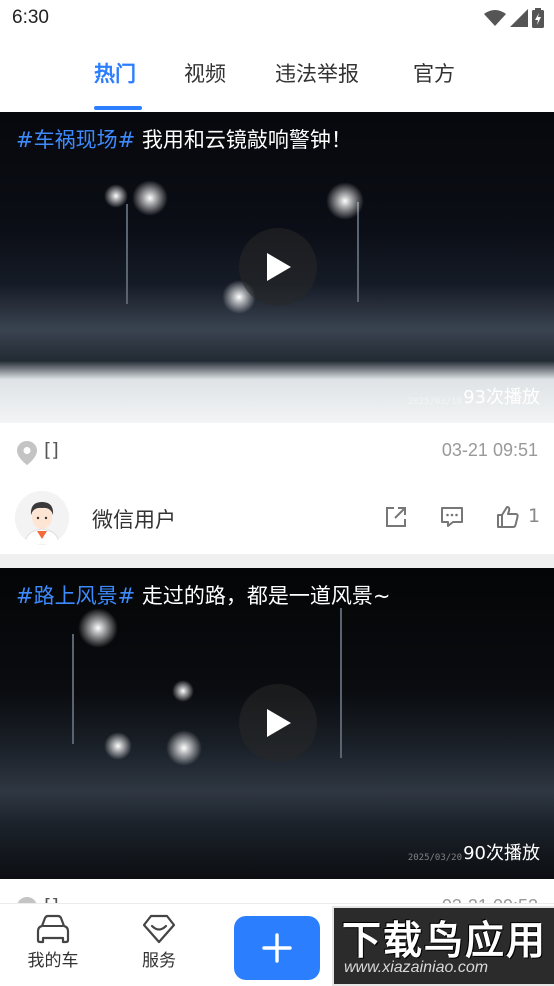 The width and height of the screenshot is (554, 986). What do you see at coordinates (434, 858) in the screenshot?
I see `video-date: 2025/03/20` at bounding box center [434, 858].